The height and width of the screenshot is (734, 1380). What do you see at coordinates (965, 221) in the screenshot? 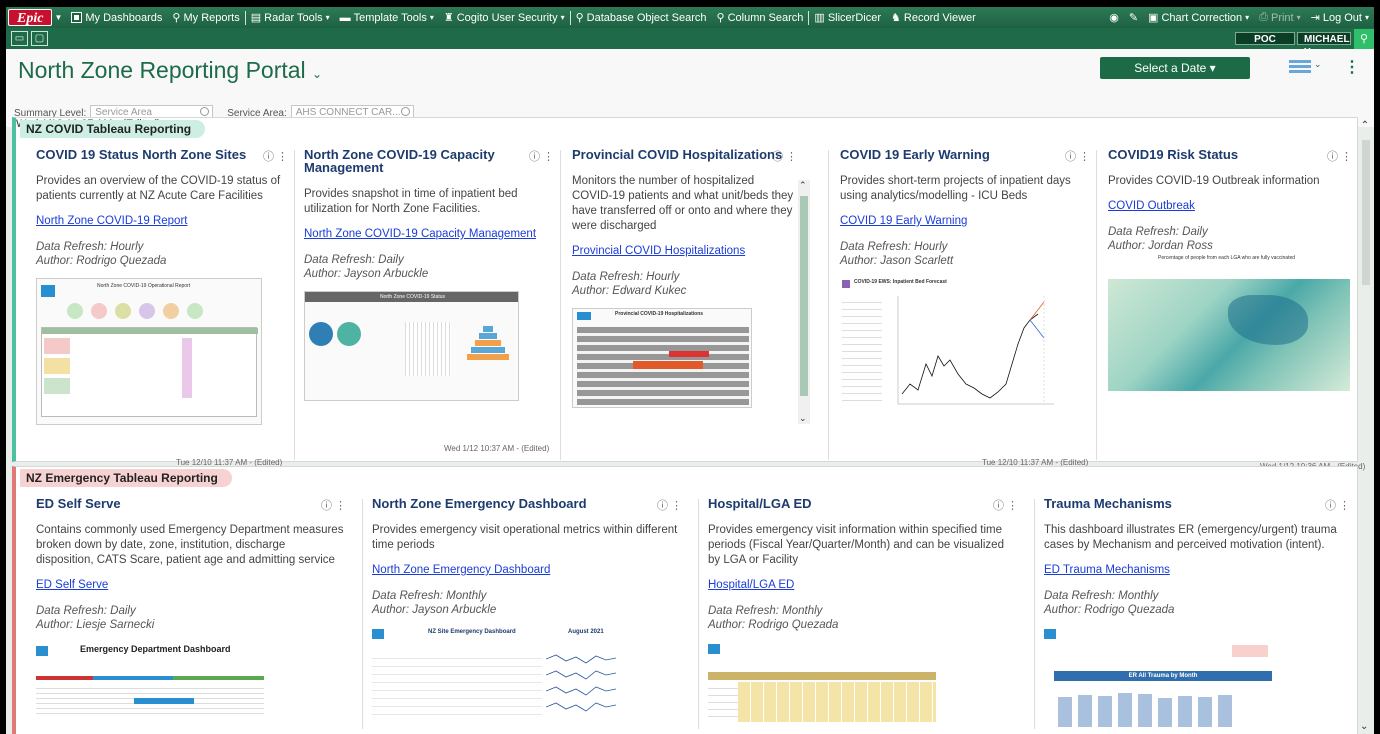
I see `card-link: COVID 19 Early Warning` at bounding box center [965, 221].